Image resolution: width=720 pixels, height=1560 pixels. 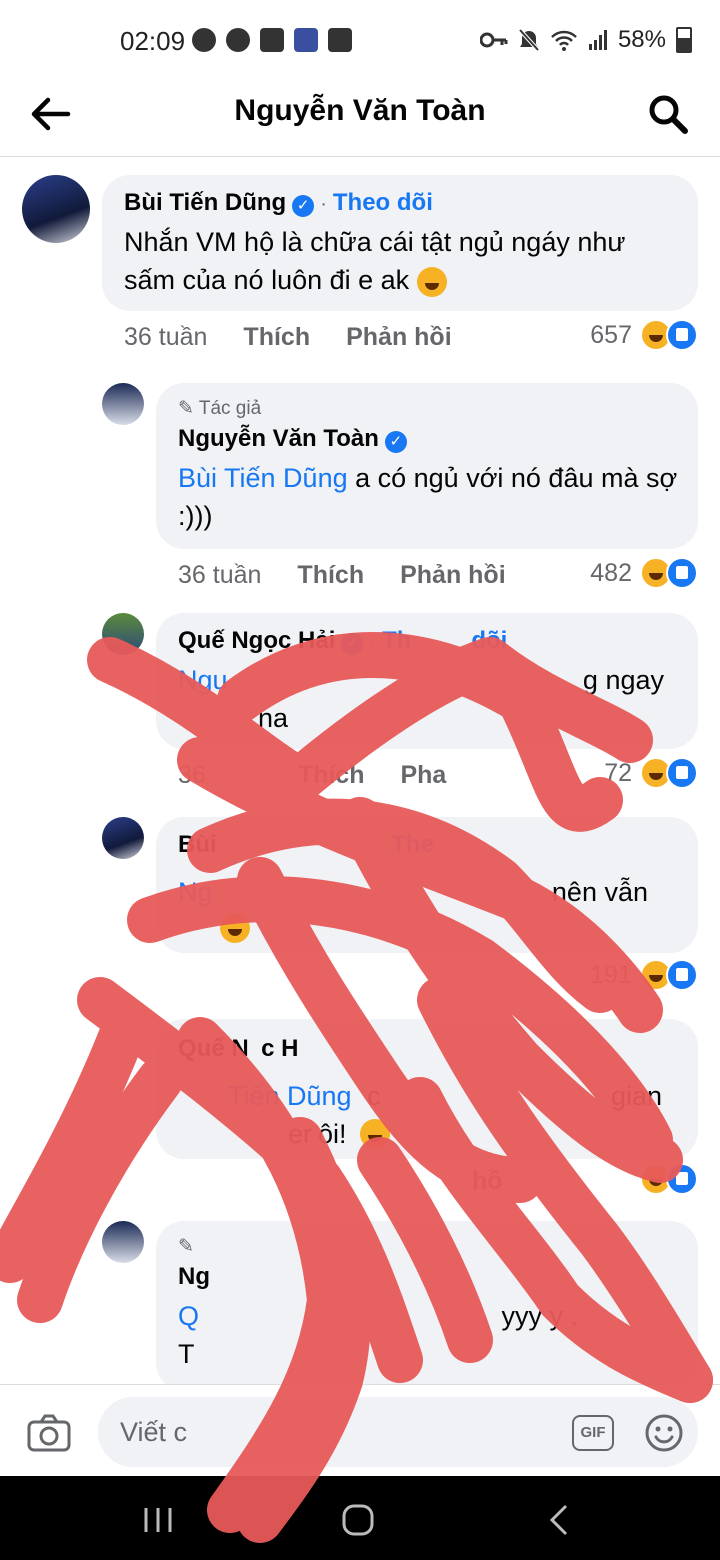 I want to click on author-tag-label: Tác giả, so click(x=230, y=408).